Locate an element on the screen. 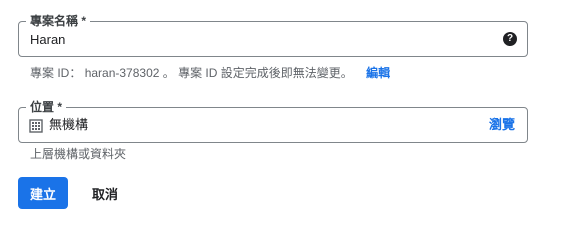  project-id-prefix: 專案 ID： is located at coordinates (56, 73).